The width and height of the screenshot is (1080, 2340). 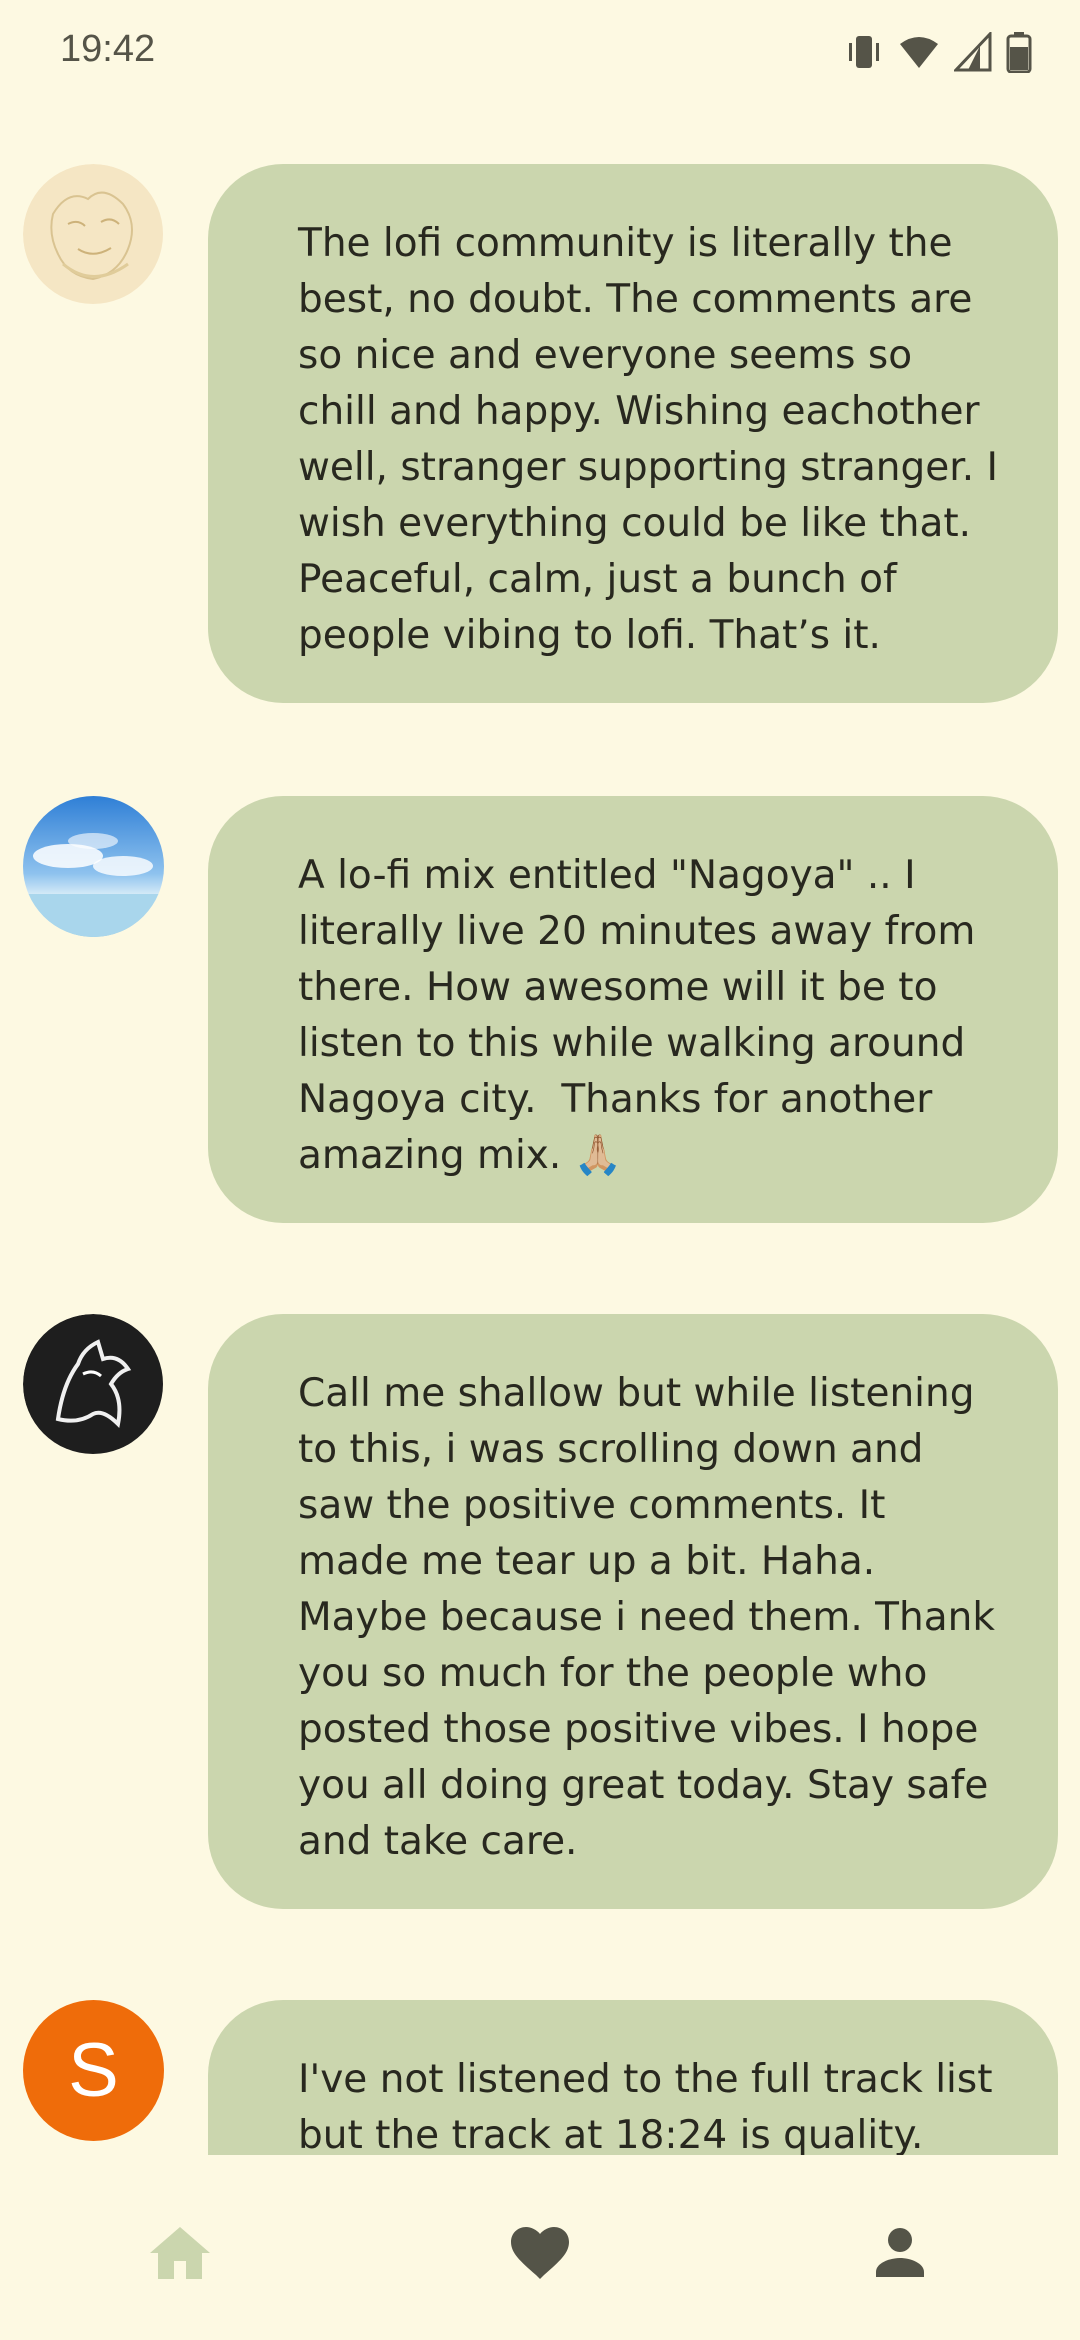 What do you see at coordinates (973, 52) in the screenshot?
I see `signal-icon` at bounding box center [973, 52].